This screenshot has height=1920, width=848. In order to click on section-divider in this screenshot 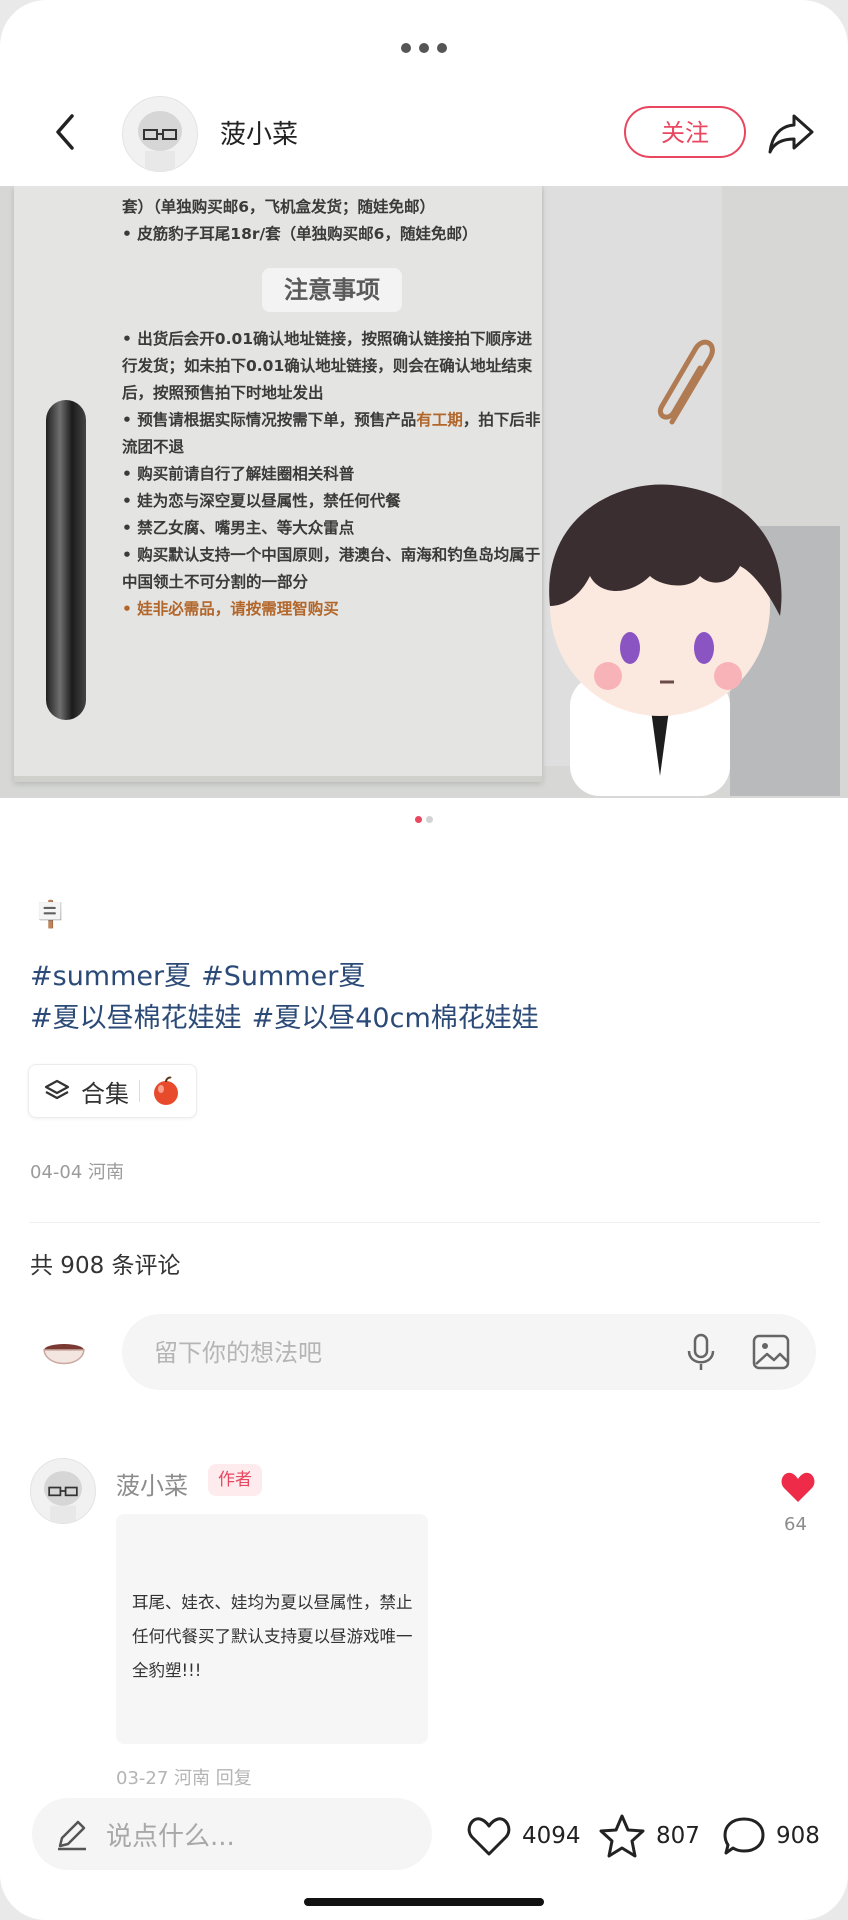, I will do `click(425, 1222)`.